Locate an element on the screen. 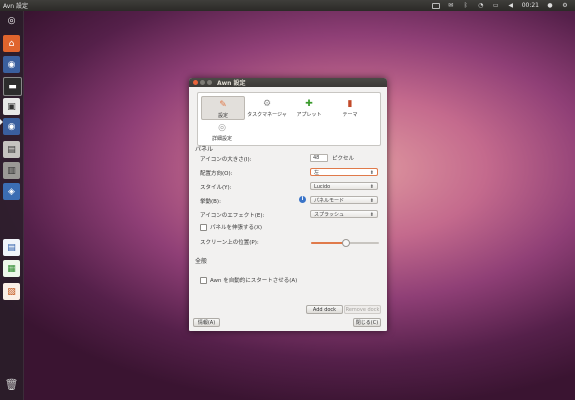 This screenshot has height=400, width=575. icon-effect-label: アイコンのエフェクト(E): is located at coordinates (232, 216).